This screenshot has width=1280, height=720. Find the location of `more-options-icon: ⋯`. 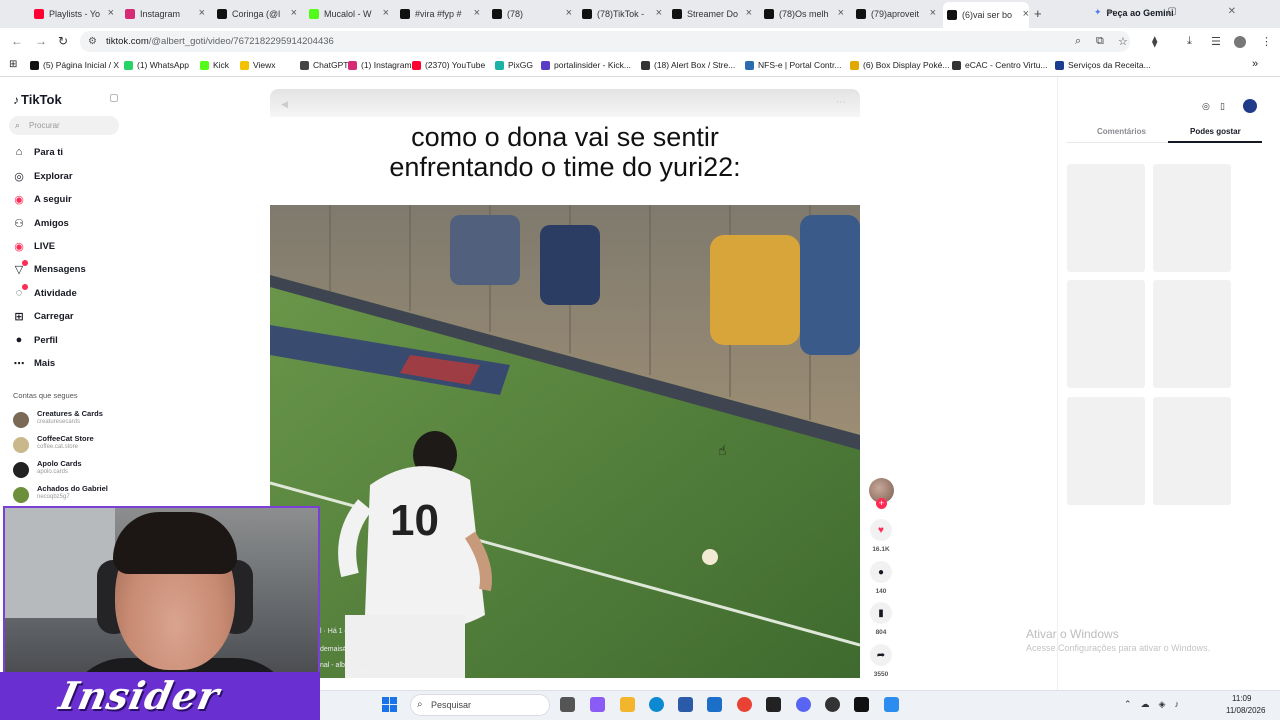

more-options-icon: ⋯ is located at coordinates (841, 102).